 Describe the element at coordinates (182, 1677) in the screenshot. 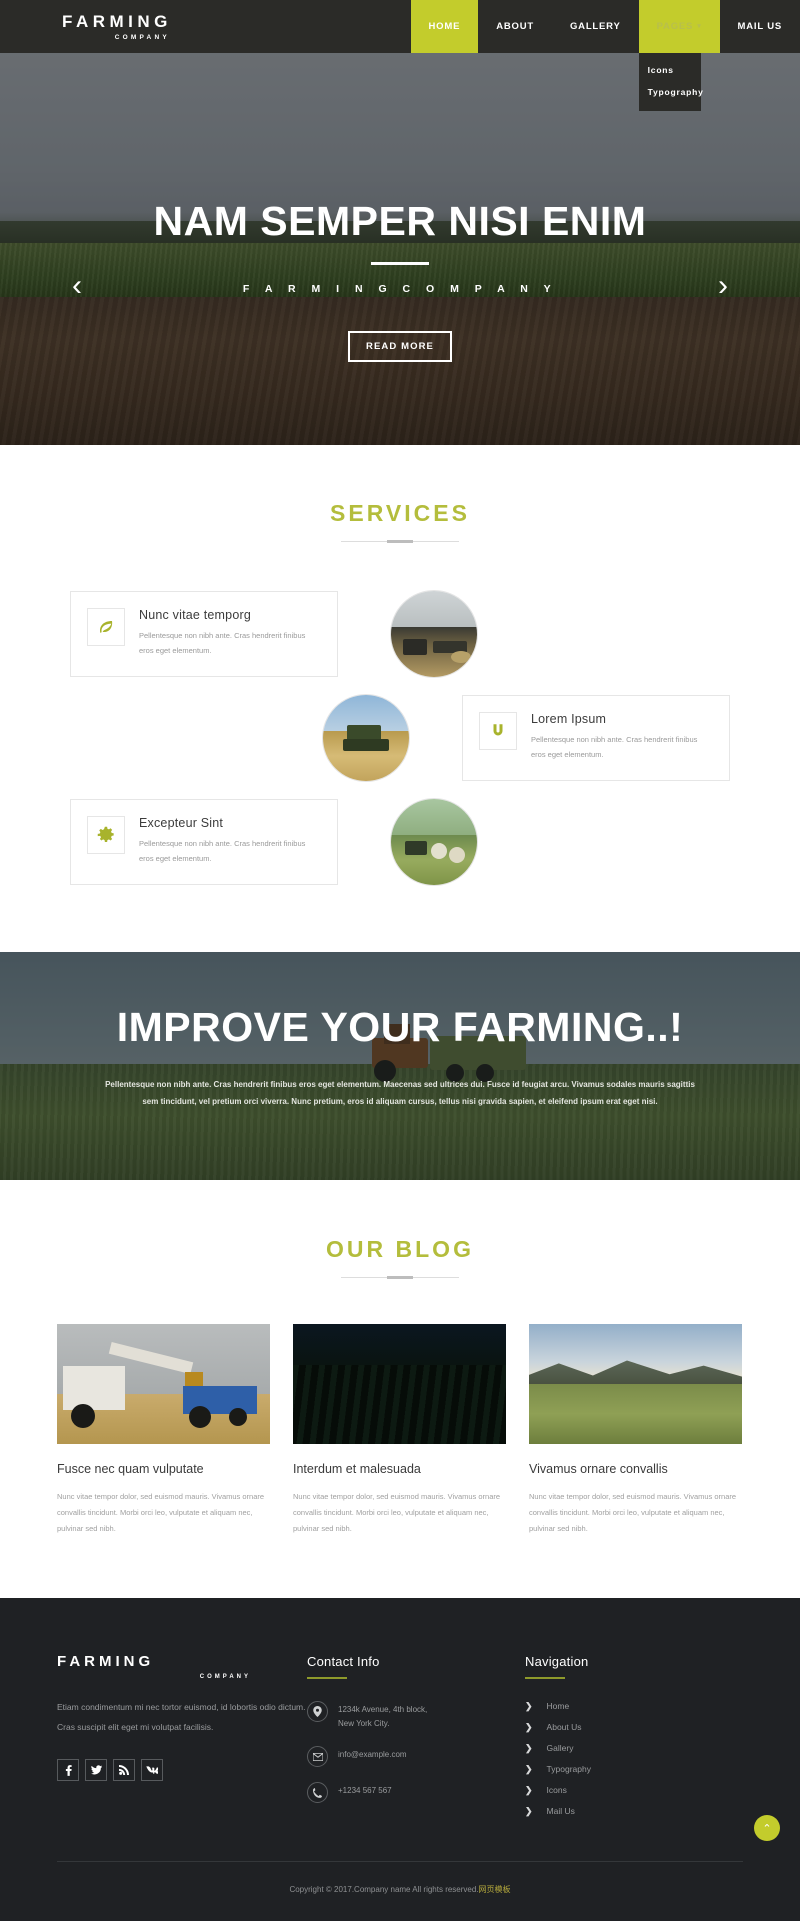

I see `footer-brand-subtitle: COMPANY` at that location.